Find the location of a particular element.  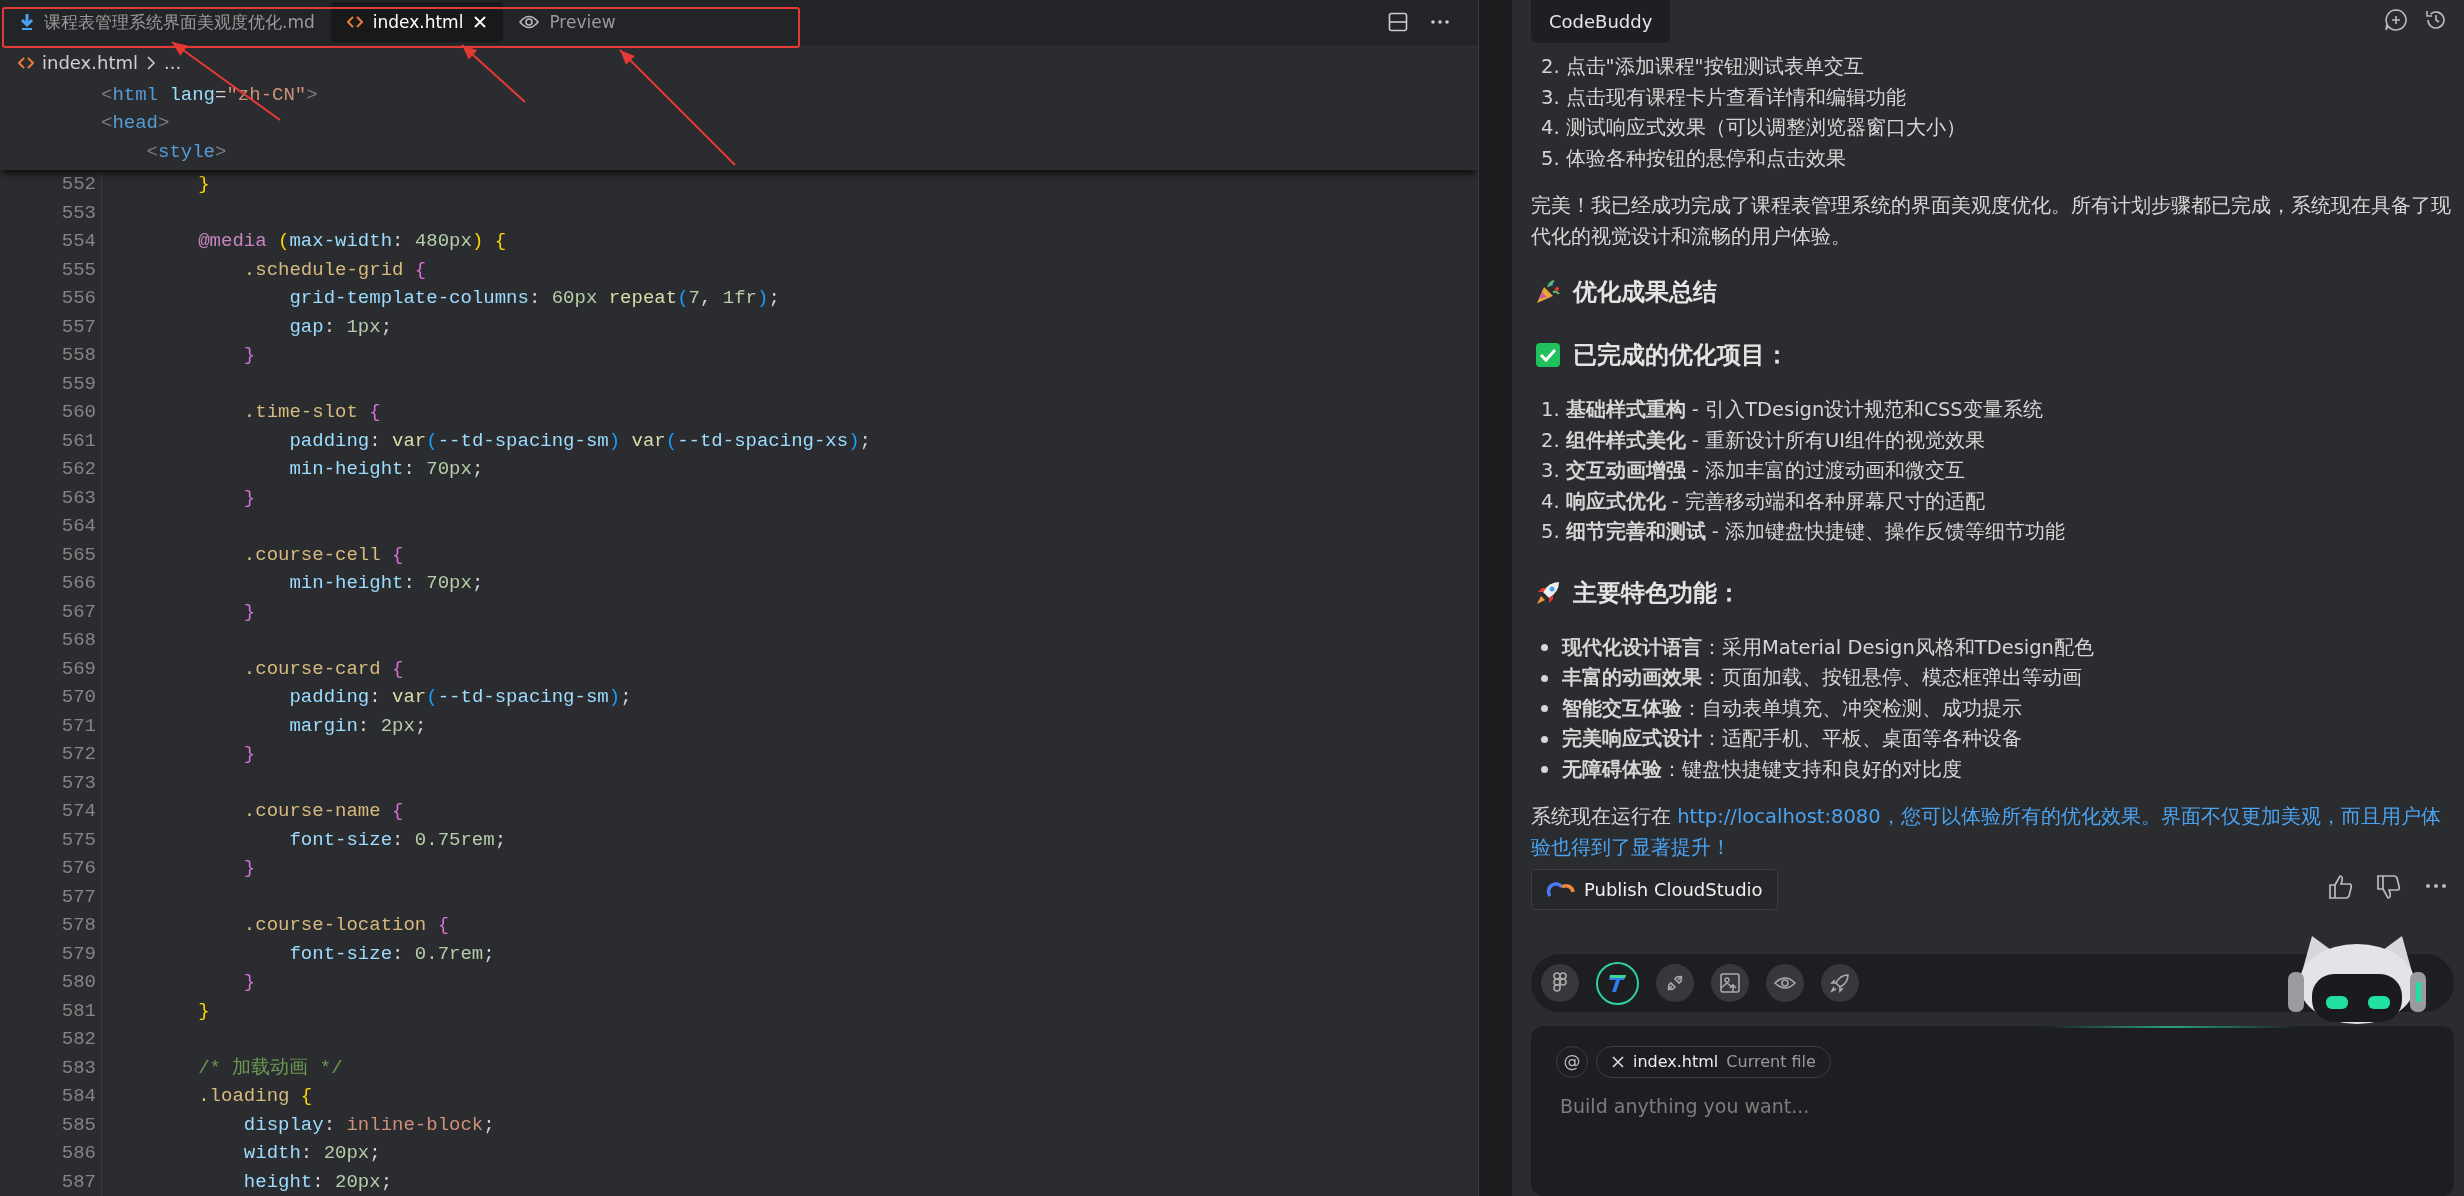

line-number: 572 is located at coordinates (78, 754).